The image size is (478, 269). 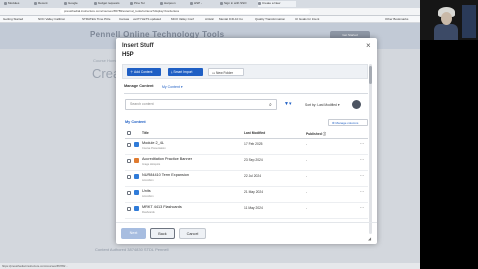 I want to click on column-header-title: Title, so click(x=145, y=133).